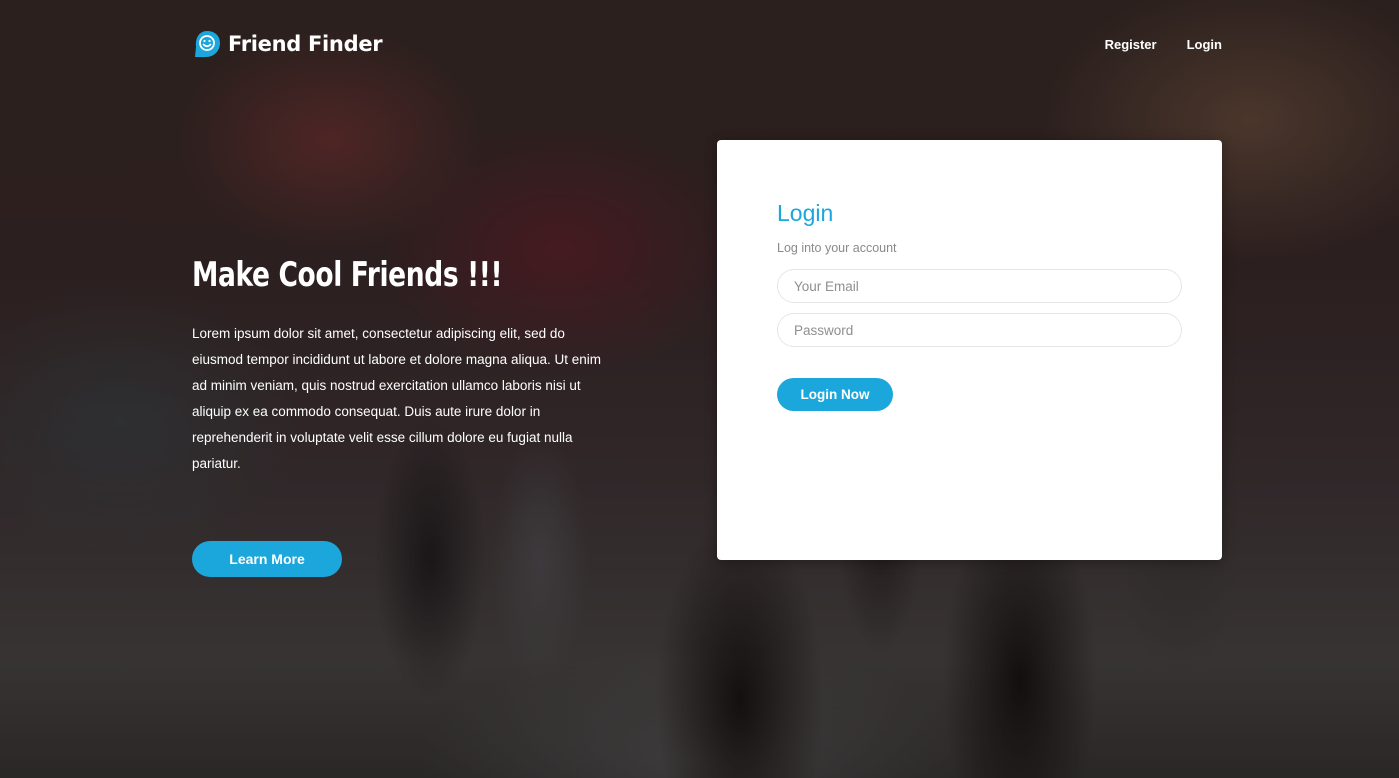 Image resolution: width=1399 pixels, height=778 pixels. Describe the element at coordinates (1204, 44) in the screenshot. I see `nav-login-link: Login` at that location.